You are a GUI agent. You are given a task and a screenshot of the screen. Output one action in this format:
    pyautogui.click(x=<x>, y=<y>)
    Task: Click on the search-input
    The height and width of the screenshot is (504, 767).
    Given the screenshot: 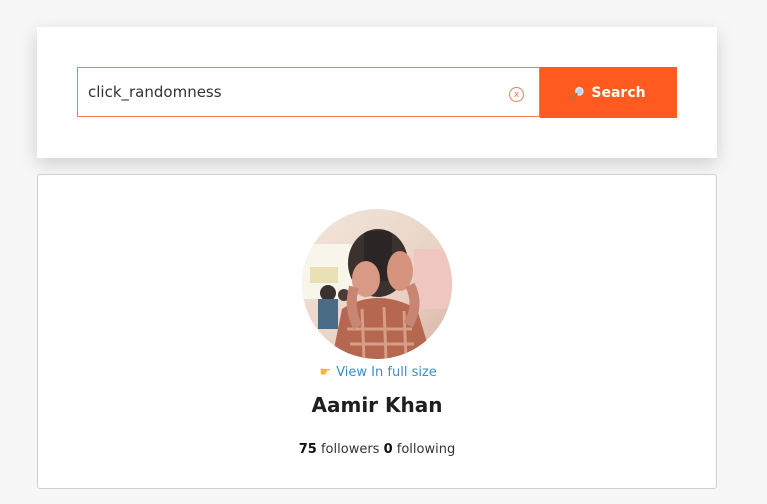 What is the action you would take?
    pyautogui.click(x=293, y=92)
    